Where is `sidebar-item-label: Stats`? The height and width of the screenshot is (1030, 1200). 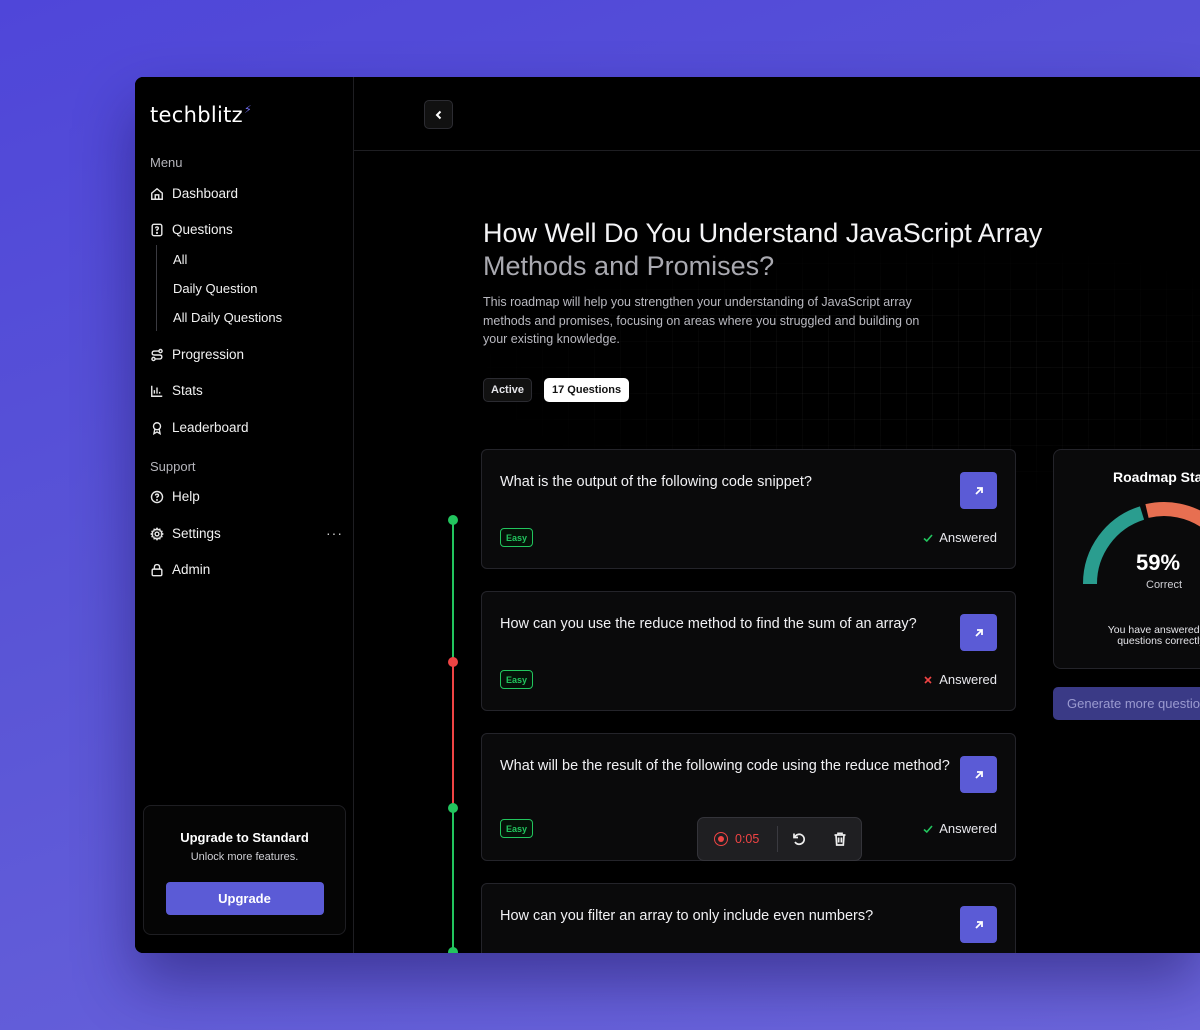
sidebar-item-label: Stats is located at coordinates (187, 390).